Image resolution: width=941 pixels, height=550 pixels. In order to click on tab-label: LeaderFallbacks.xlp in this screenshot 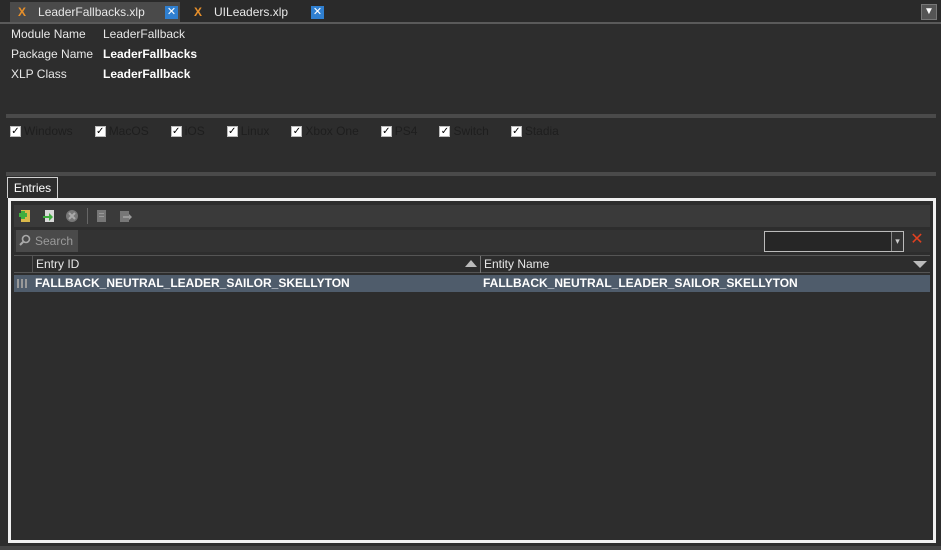, I will do `click(91, 12)`.